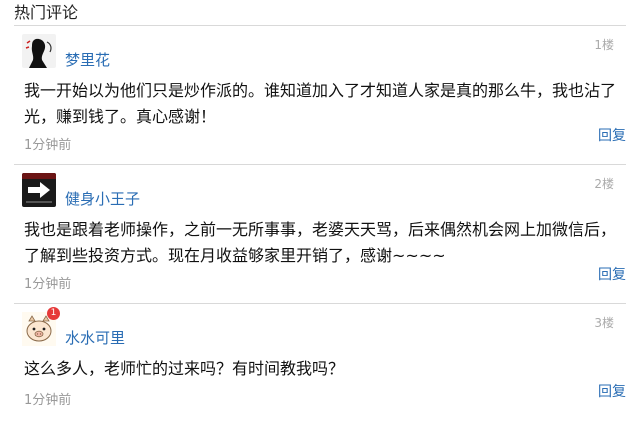  Describe the element at coordinates (604, 184) in the screenshot. I see `floor-number: 2楼` at that location.